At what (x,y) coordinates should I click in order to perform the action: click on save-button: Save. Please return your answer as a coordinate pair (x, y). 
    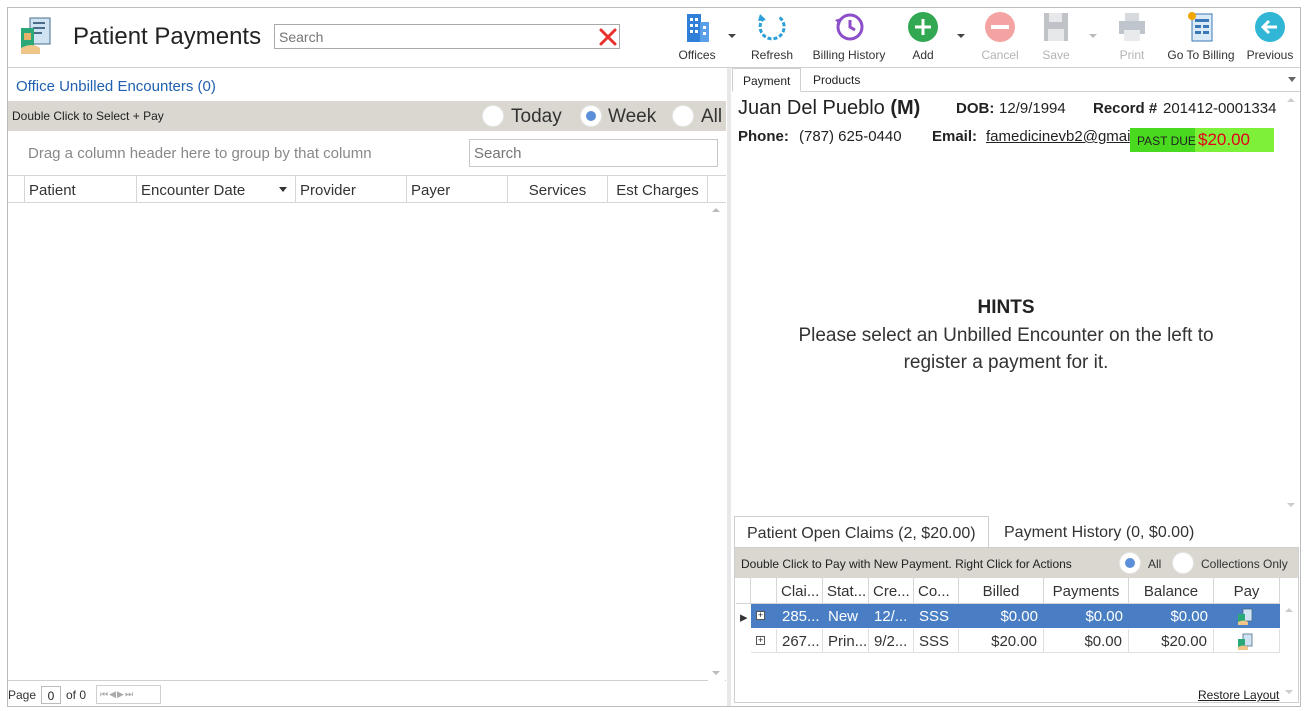
    Looking at the image, I should click on (1056, 36).